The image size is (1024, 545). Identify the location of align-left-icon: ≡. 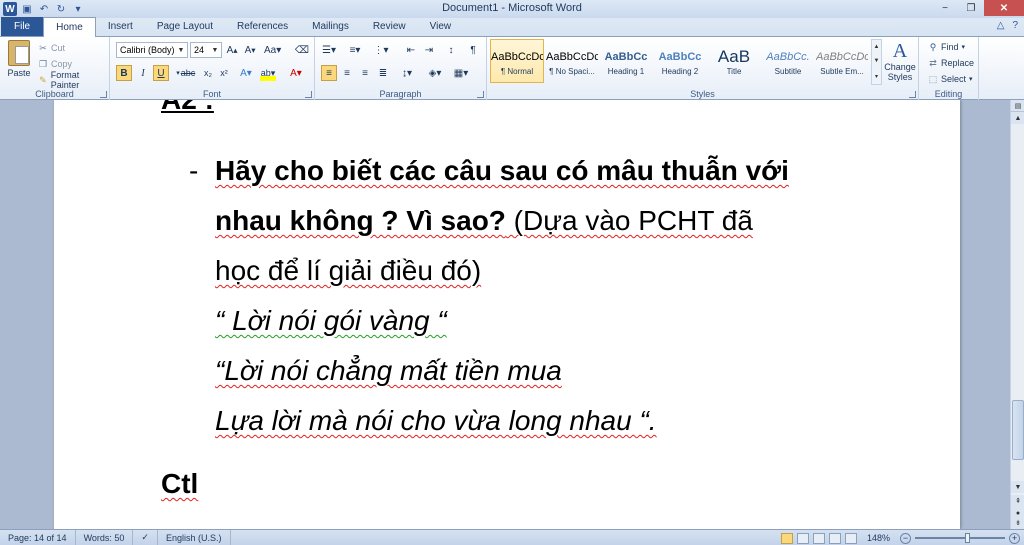
(329, 73).